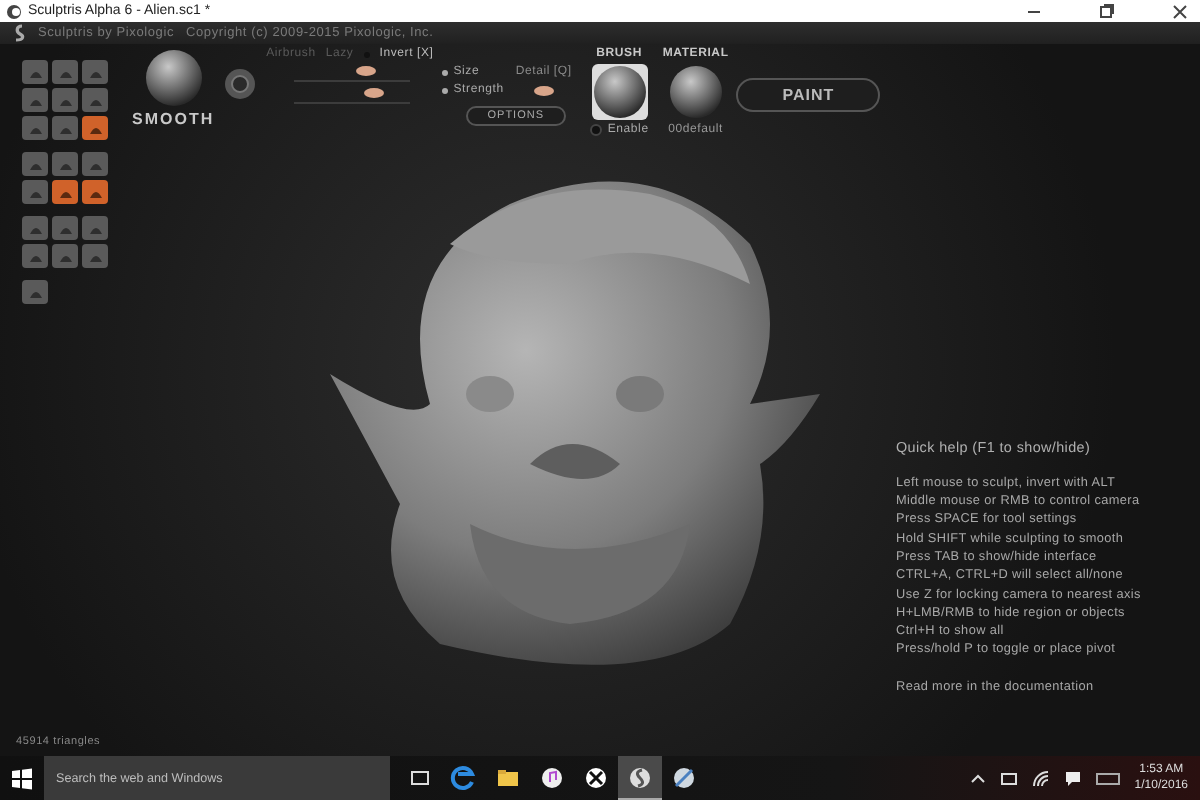  I want to click on xbox-logo-icon, so click(596, 777).